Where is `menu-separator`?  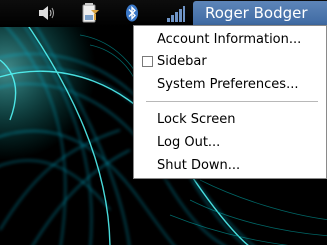
menu-separator is located at coordinates (232, 101).